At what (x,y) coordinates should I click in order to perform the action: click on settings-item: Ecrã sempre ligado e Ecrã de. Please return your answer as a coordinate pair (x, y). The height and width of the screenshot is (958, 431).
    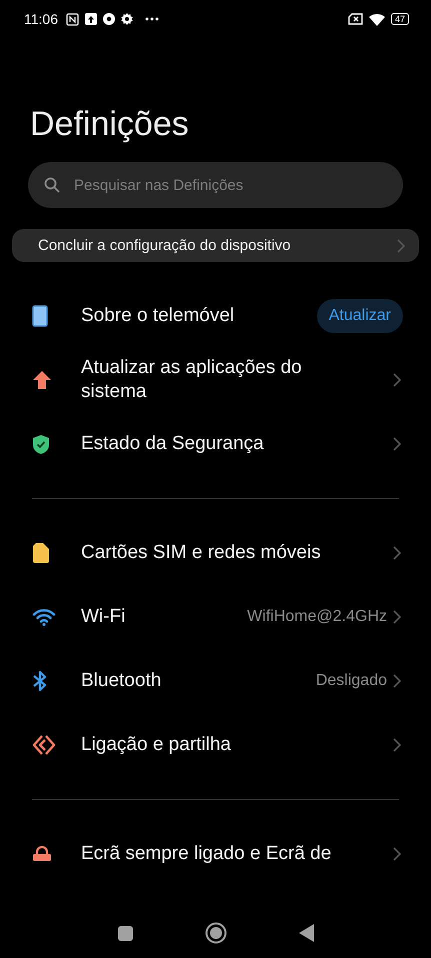
    Looking at the image, I should click on (215, 854).